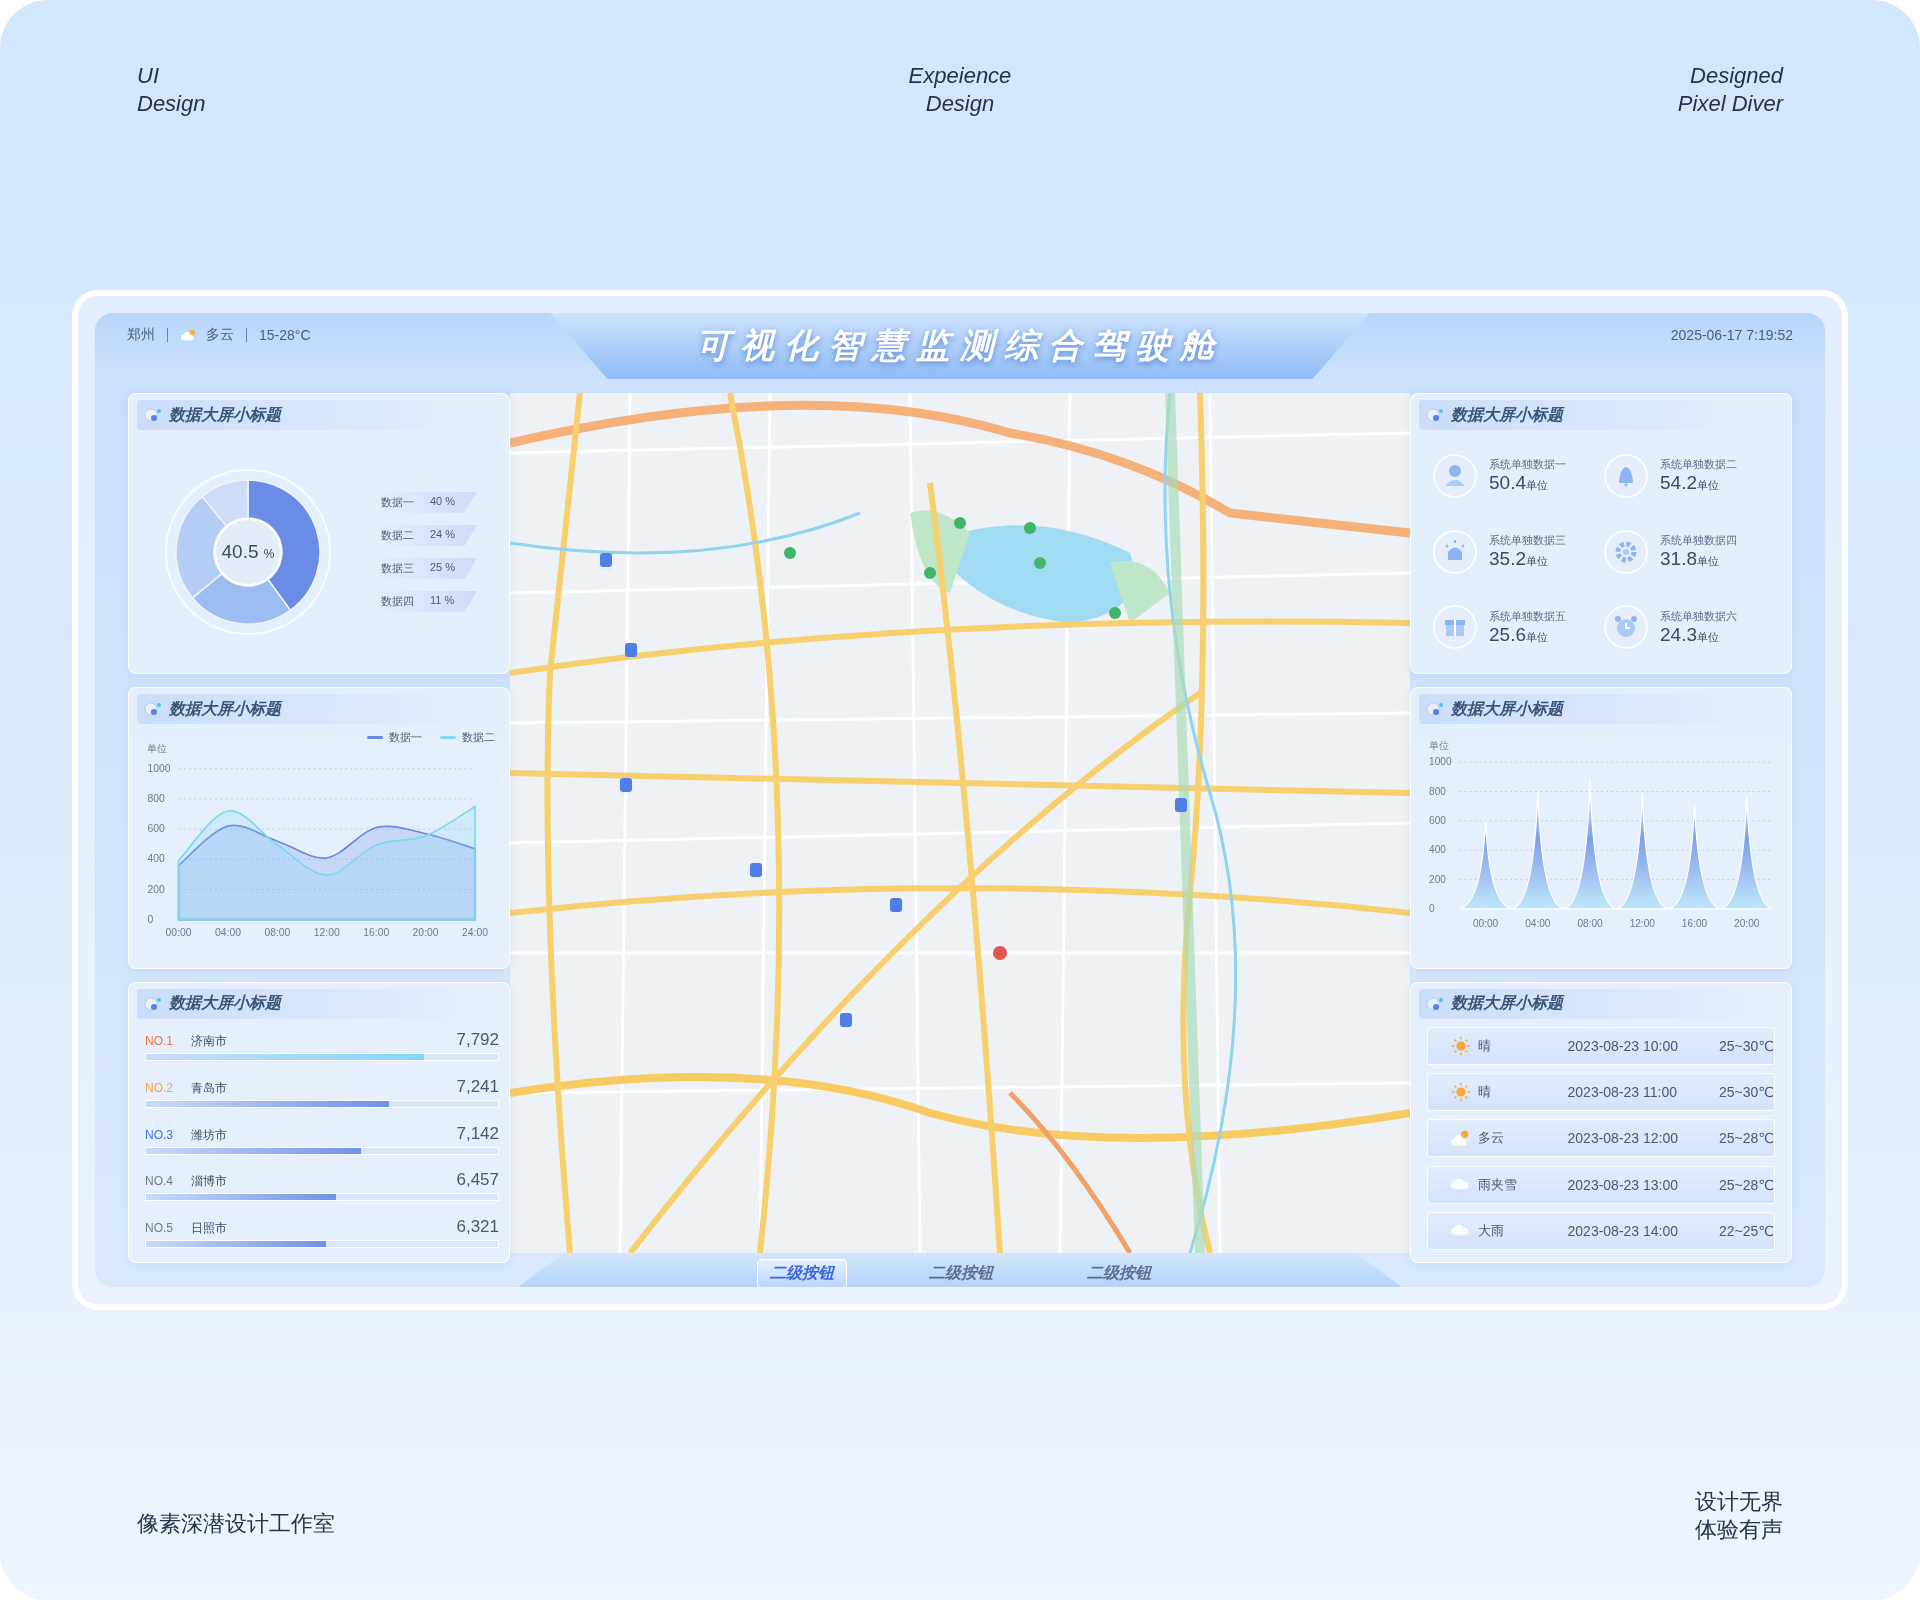  I want to click on city-name: 淄博市, so click(209, 1182).